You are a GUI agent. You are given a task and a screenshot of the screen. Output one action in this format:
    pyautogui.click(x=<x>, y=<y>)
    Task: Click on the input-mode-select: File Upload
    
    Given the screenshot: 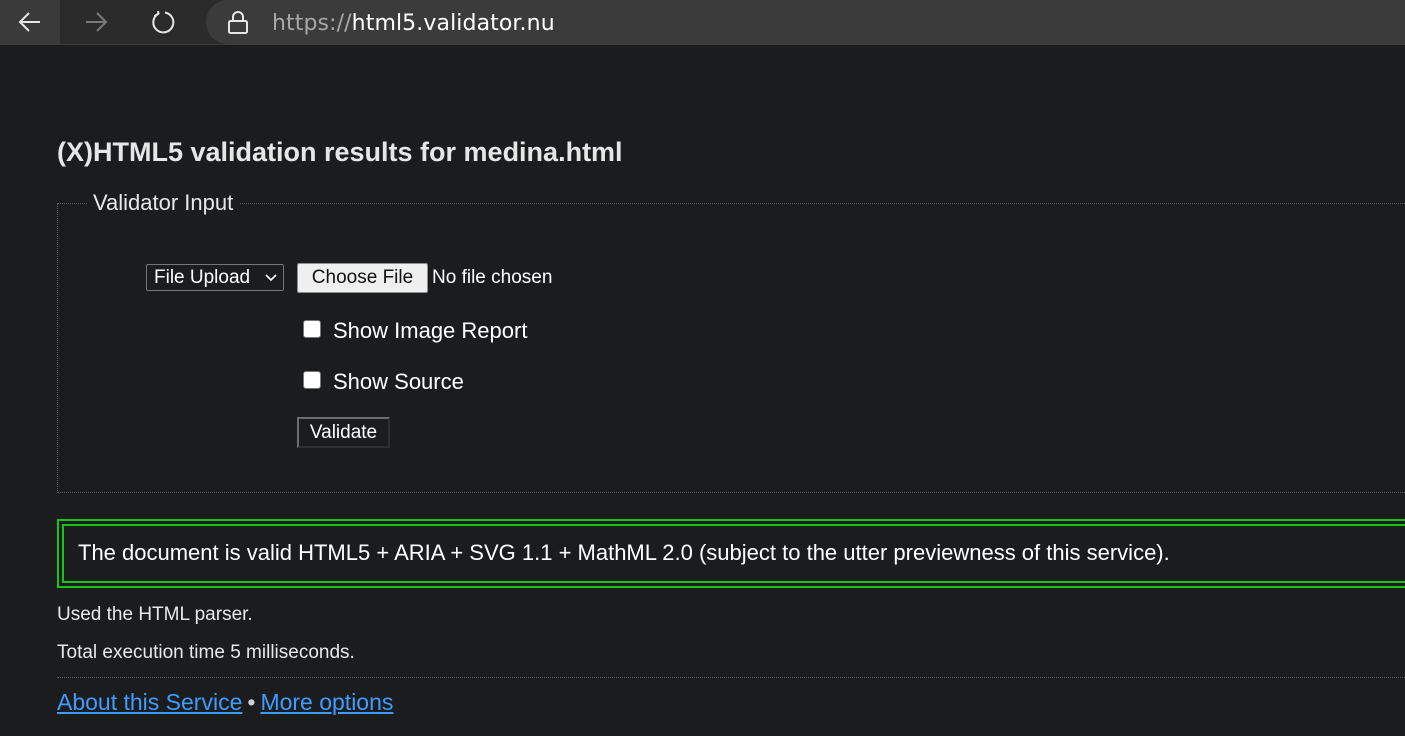 What is the action you would take?
    pyautogui.click(x=215, y=277)
    